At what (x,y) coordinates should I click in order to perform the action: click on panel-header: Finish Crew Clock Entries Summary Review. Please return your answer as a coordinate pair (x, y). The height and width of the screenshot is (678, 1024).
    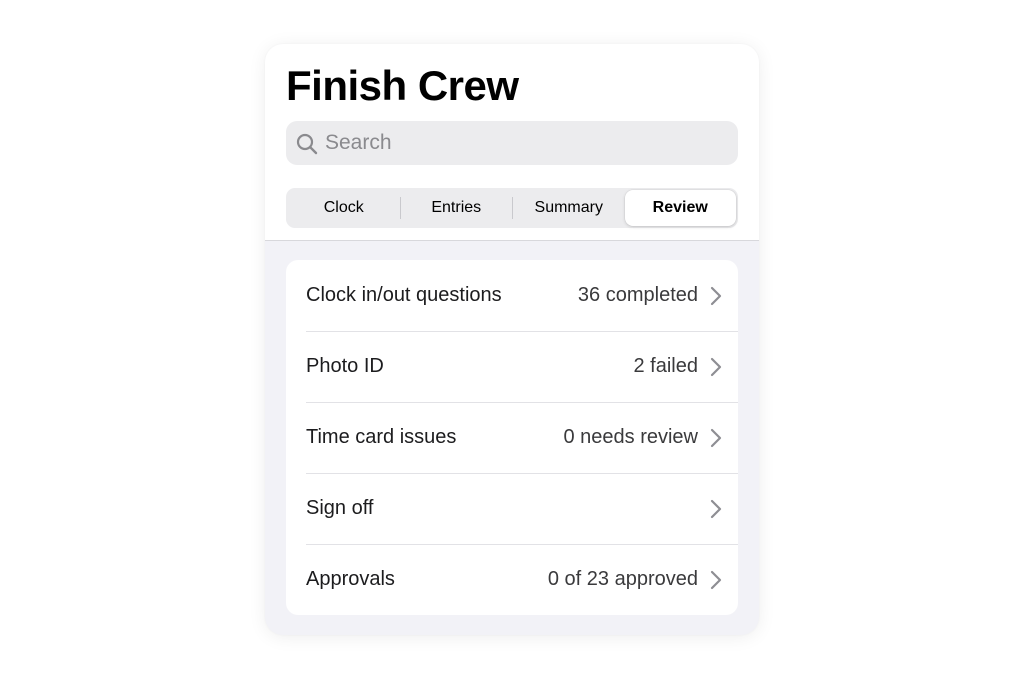
    Looking at the image, I should click on (512, 142).